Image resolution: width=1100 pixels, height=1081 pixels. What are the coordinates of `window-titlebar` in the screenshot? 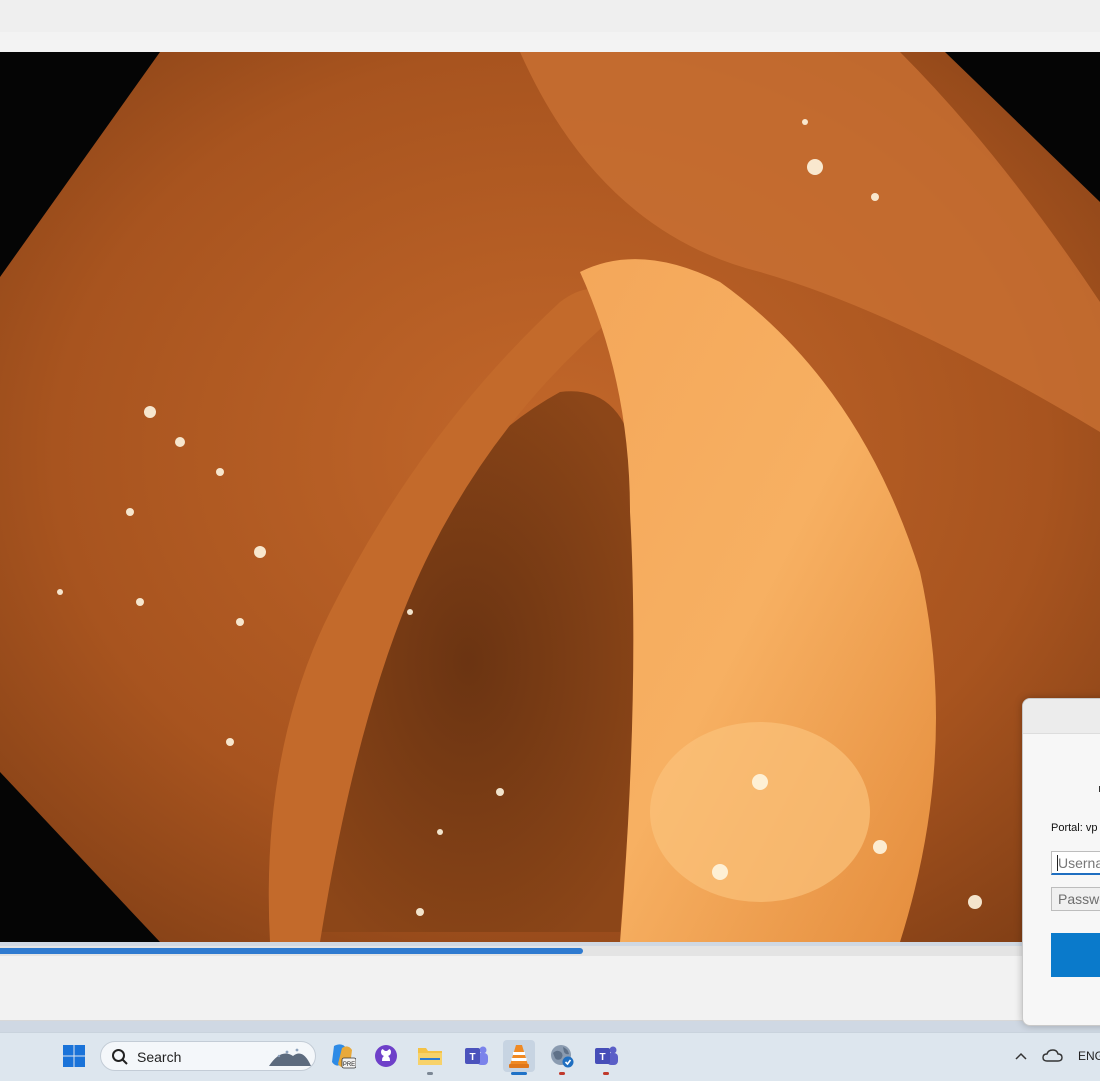 It's located at (550, 16).